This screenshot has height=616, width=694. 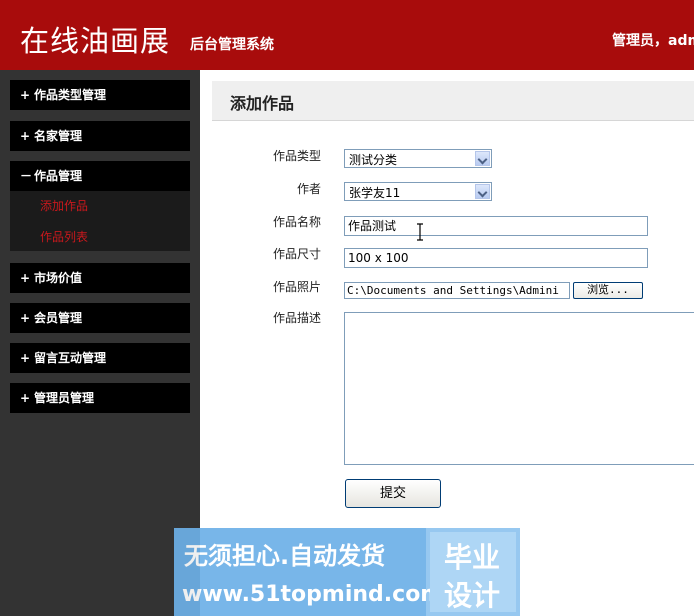 What do you see at coordinates (297, 222) in the screenshot?
I see `name-label: 作品名称` at bounding box center [297, 222].